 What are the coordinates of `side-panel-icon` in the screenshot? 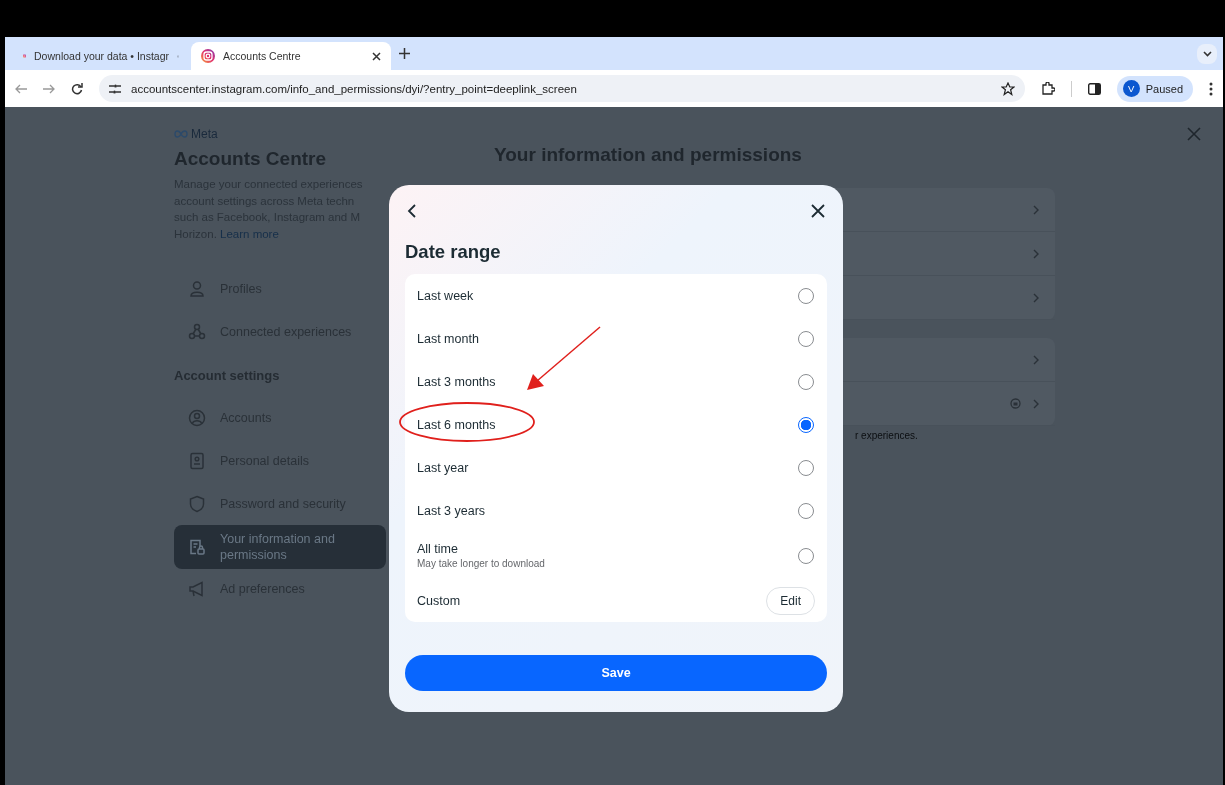 It's located at (1094, 88).